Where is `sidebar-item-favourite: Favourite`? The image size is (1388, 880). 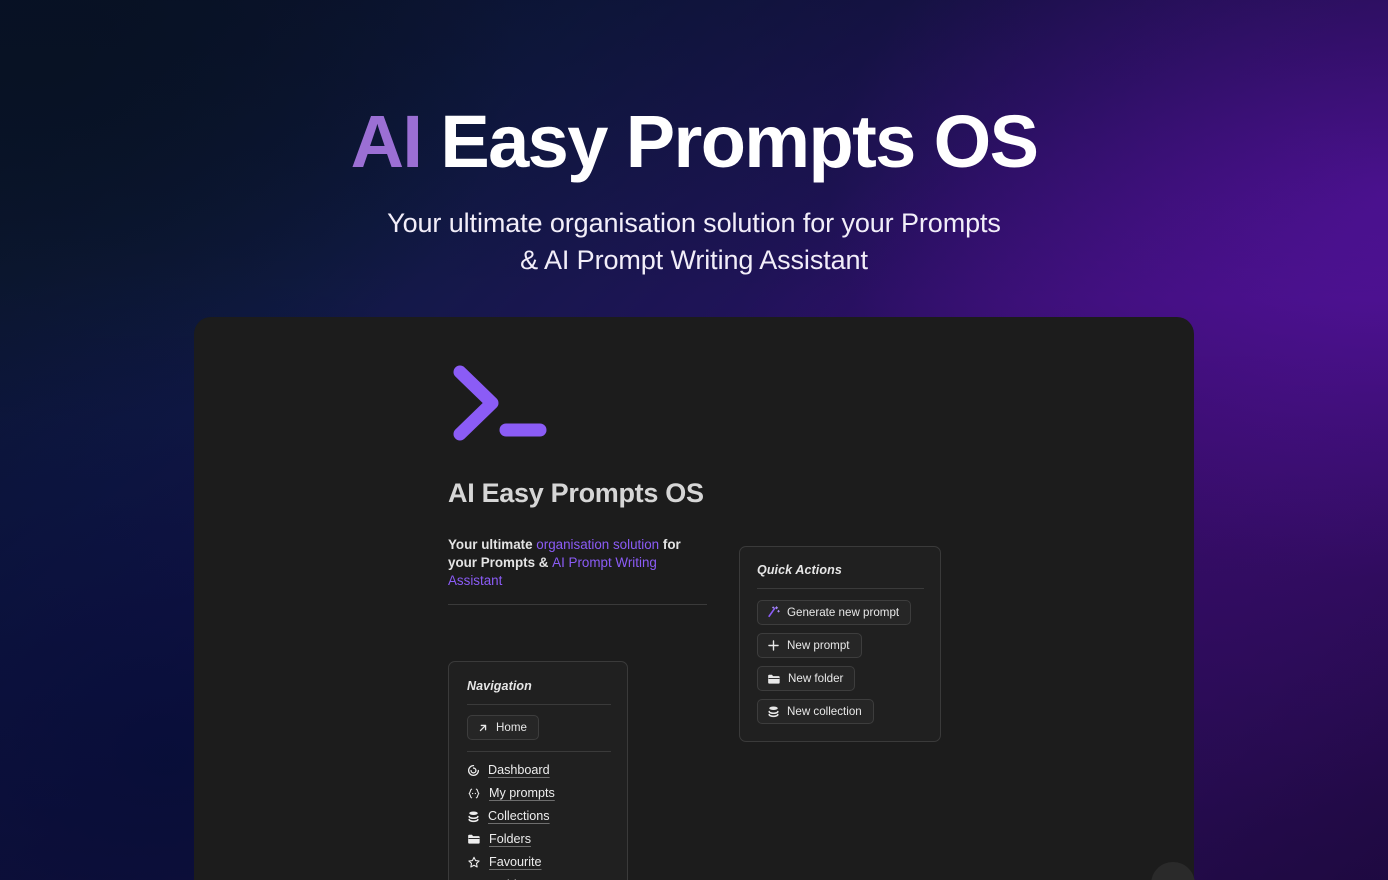 sidebar-item-favourite: Favourite is located at coordinates (539, 862).